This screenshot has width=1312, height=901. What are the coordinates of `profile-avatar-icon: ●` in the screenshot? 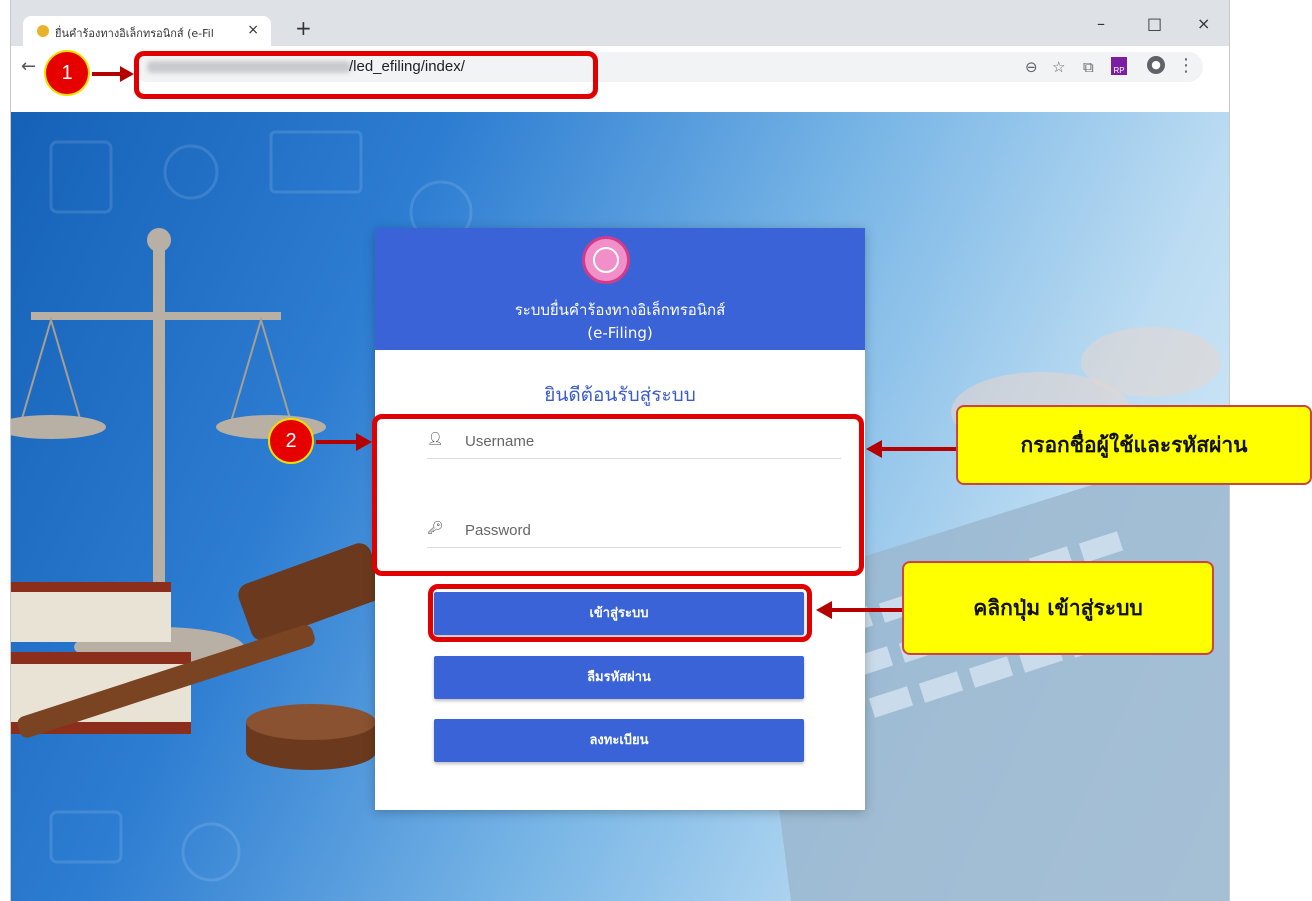 It's located at (1156, 65).